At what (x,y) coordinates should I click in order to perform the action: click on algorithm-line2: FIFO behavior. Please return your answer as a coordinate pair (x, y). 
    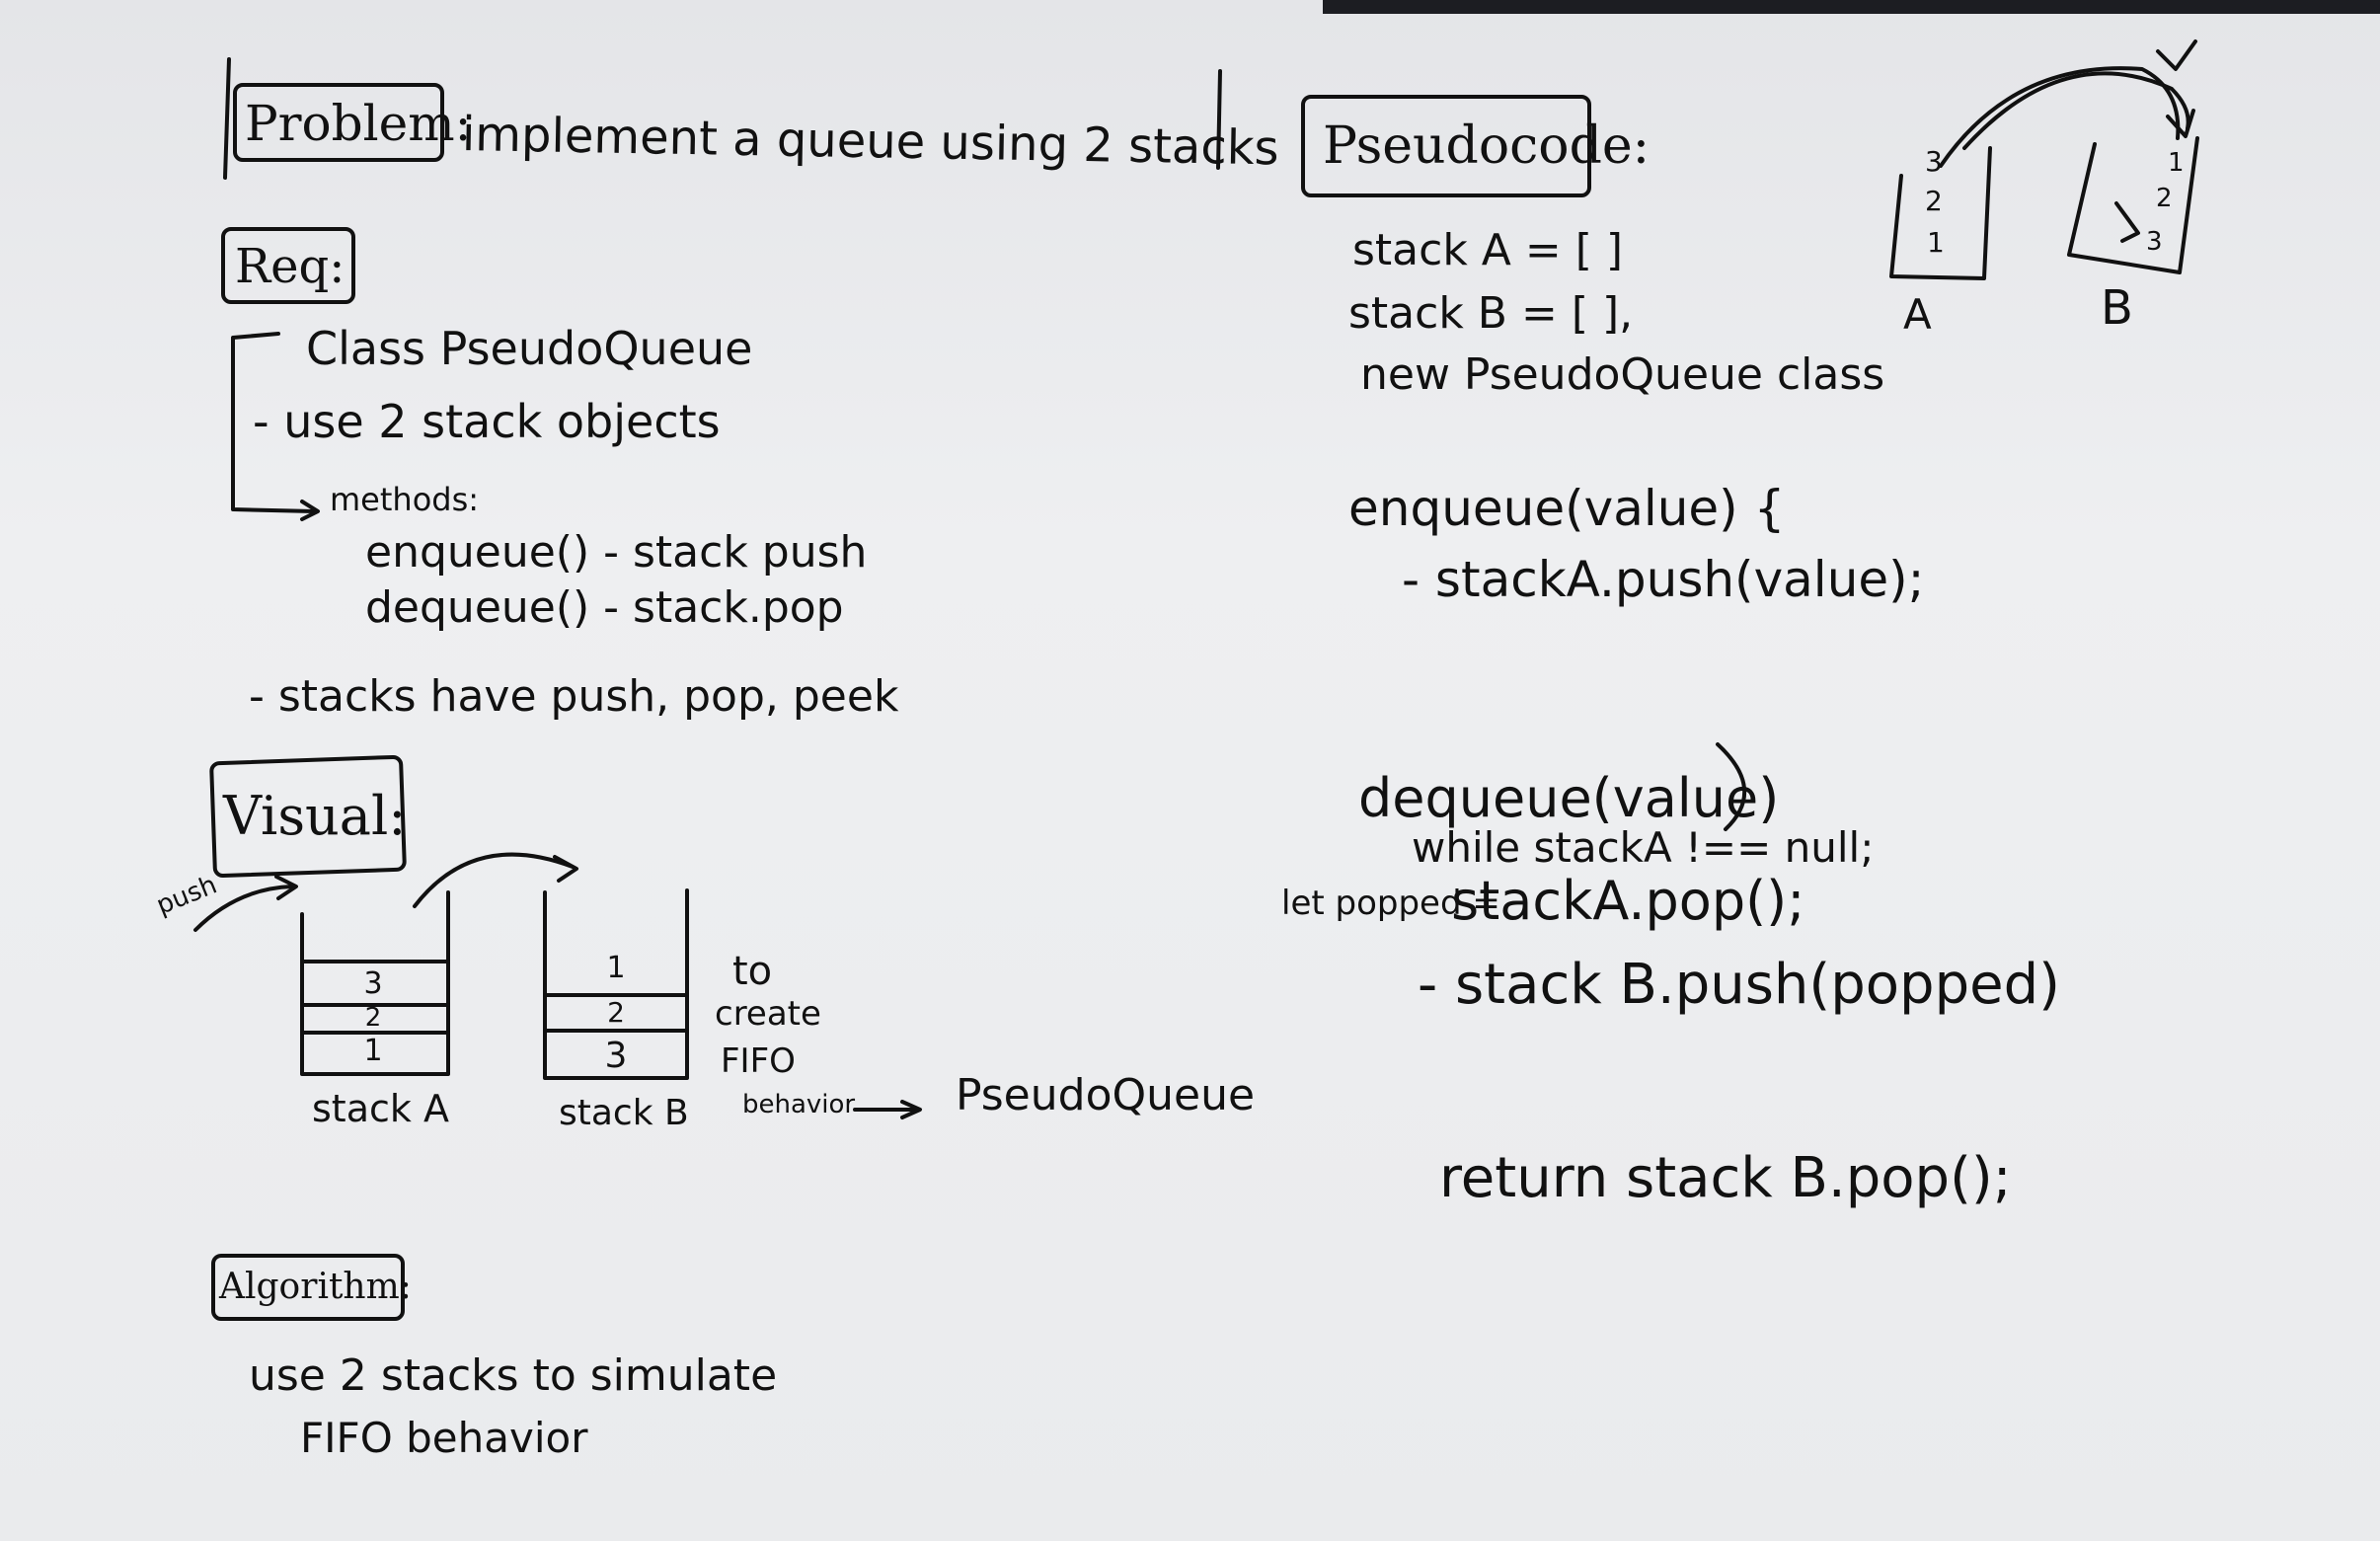
    Looking at the image, I should click on (444, 1438).